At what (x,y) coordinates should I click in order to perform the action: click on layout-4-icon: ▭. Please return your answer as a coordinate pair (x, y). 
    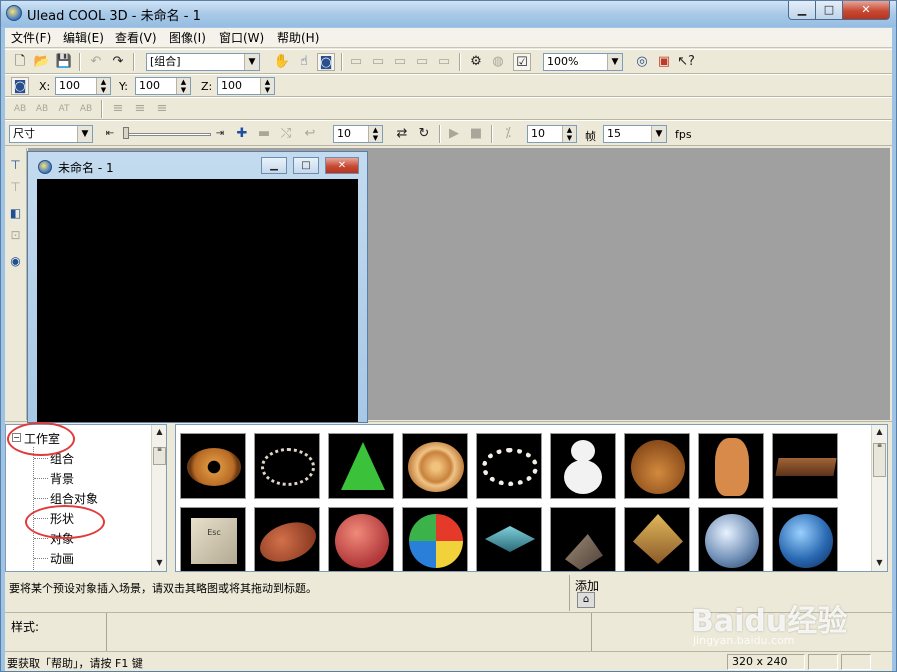
    Looking at the image, I should click on (422, 62).